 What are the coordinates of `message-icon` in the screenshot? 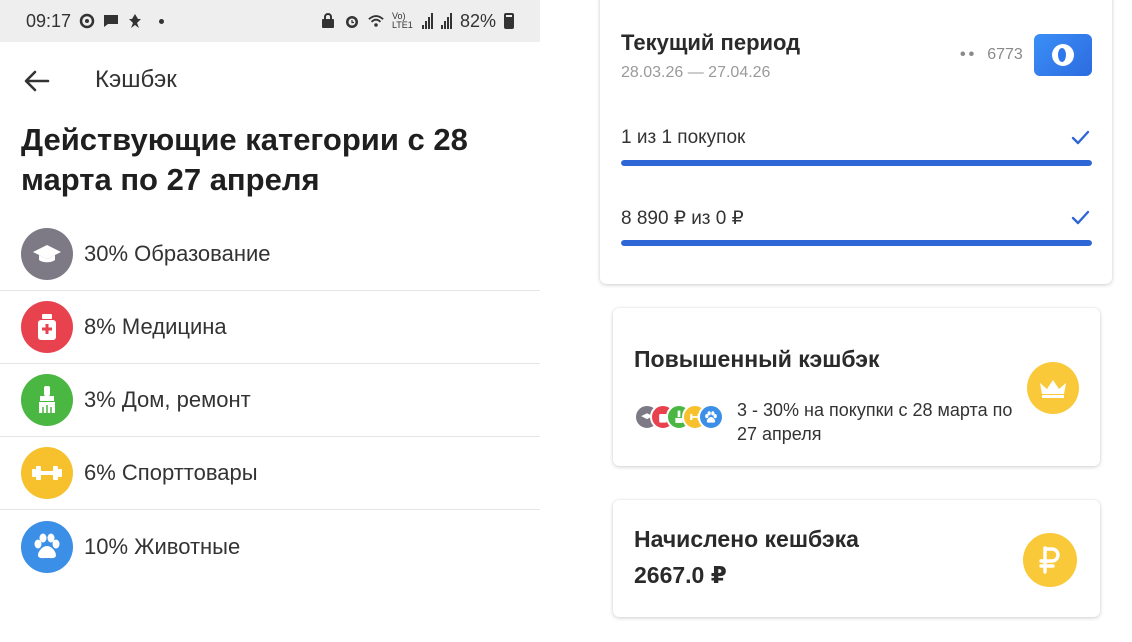 It's located at (111, 21).